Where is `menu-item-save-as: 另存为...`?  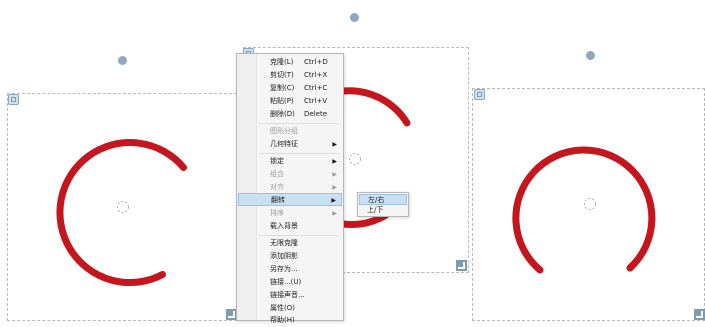 menu-item-save-as: 另存为... is located at coordinates (290, 269).